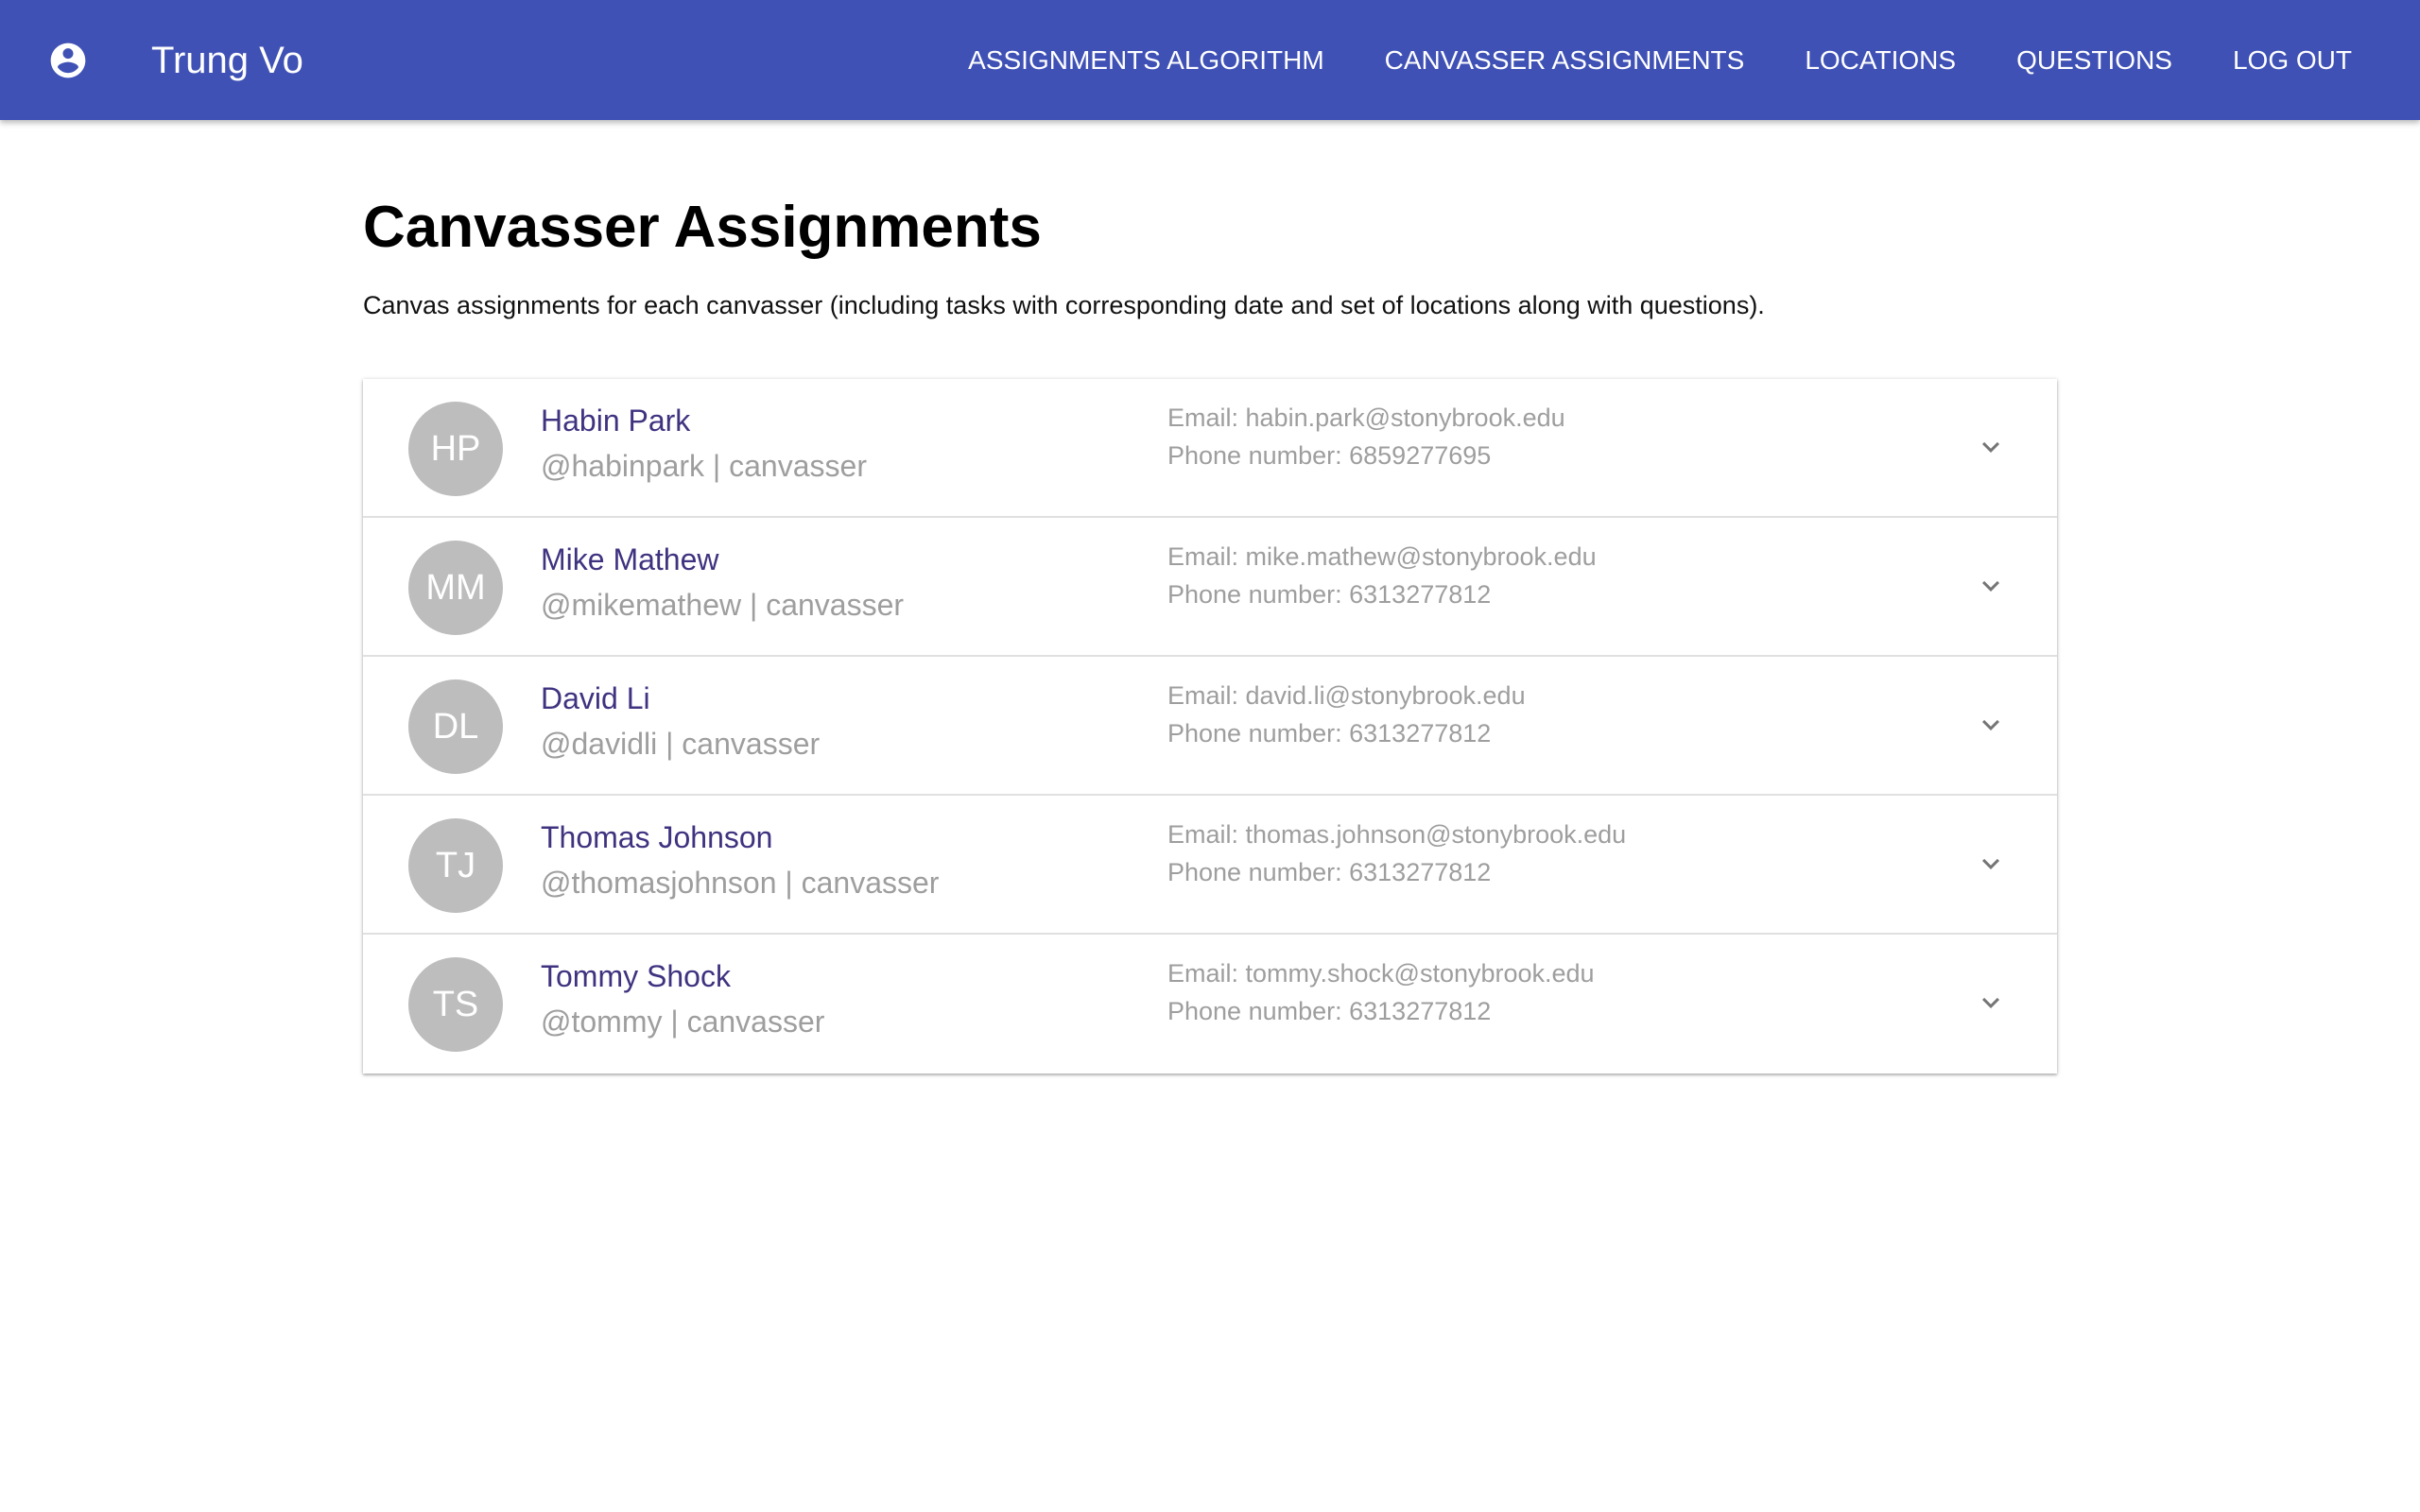 The height and width of the screenshot is (1512, 2420). I want to click on nav-assignments-algorithm: ASSIGNMENTS ALGORITHM, so click(1146, 60).